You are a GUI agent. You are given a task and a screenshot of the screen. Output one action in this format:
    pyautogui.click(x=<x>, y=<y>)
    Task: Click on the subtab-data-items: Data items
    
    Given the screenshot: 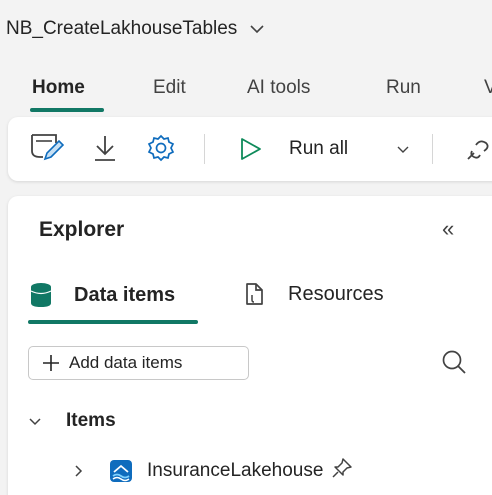 What is the action you would take?
    pyautogui.click(x=102, y=295)
    